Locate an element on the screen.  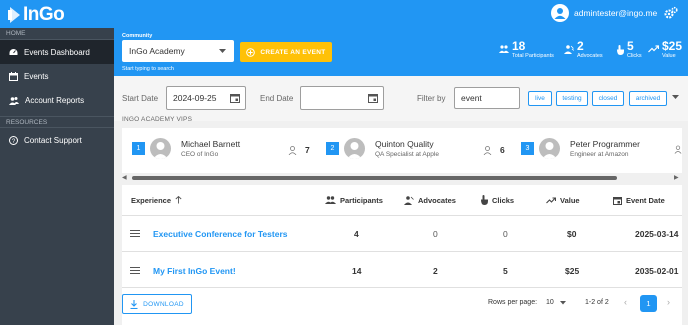
end-date-label: End Date is located at coordinates (277, 98).